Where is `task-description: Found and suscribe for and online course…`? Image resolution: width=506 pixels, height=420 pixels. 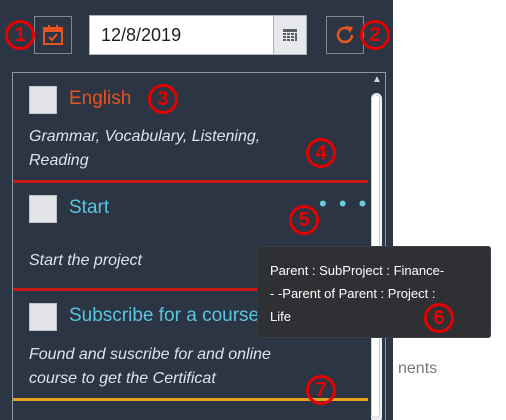
task-description: Found and suscribe for and online course… is located at coordinates (150, 366).